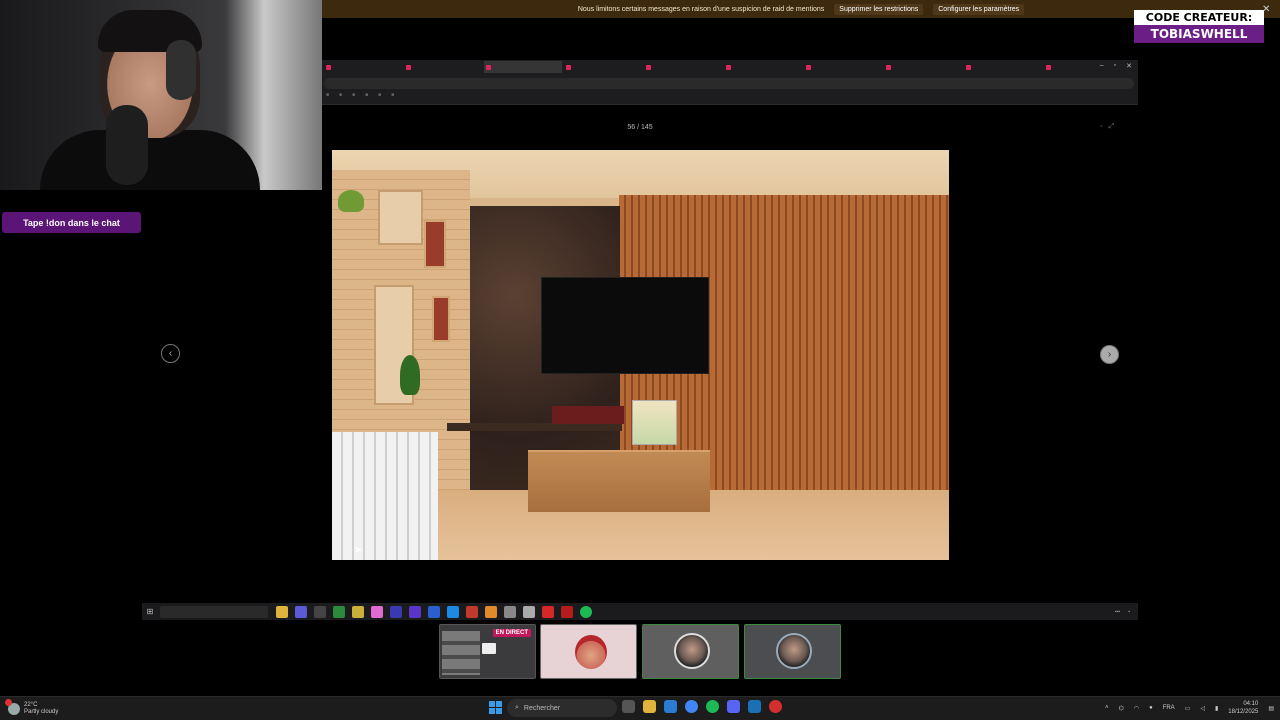 The height and width of the screenshot is (720, 1280). I want to click on taskbar-search-box: ⌕ Rechercher, so click(562, 708).